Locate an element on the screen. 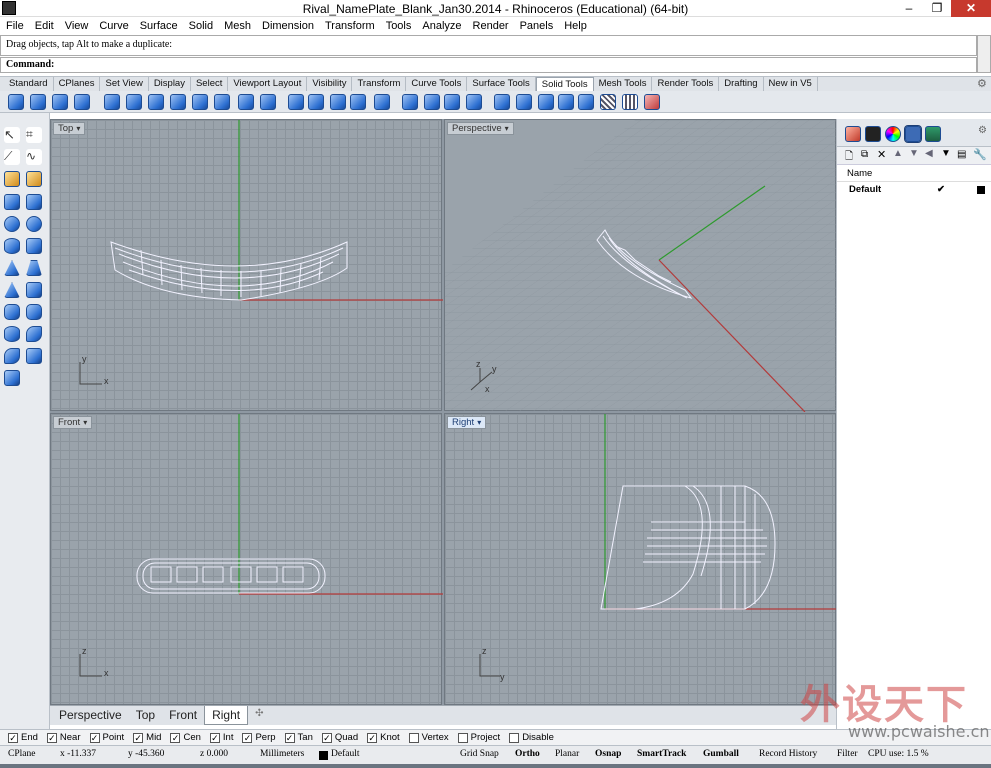  toolbar-tab-select: Select is located at coordinates (210, 84).